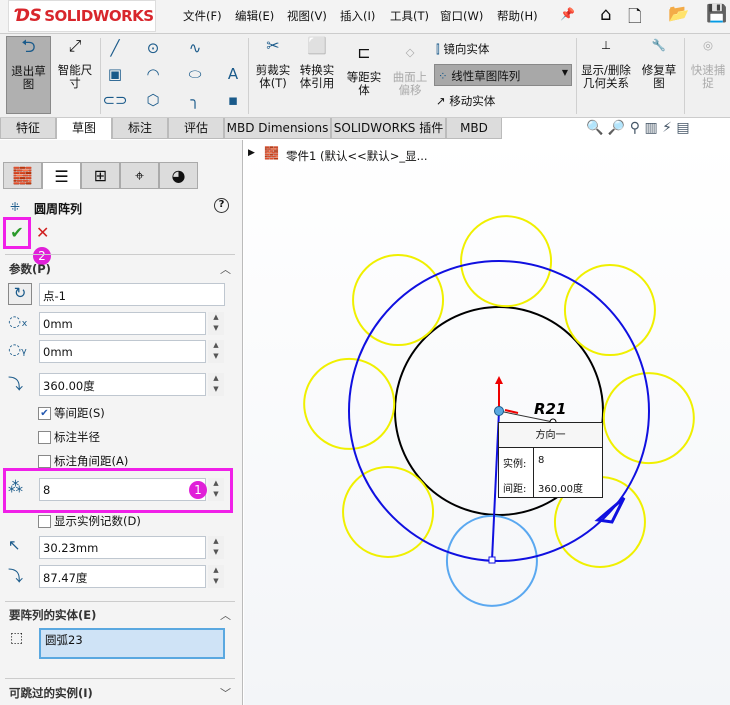 The width and height of the screenshot is (730, 705). I want to click on callout-title: 方向一, so click(550, 435).